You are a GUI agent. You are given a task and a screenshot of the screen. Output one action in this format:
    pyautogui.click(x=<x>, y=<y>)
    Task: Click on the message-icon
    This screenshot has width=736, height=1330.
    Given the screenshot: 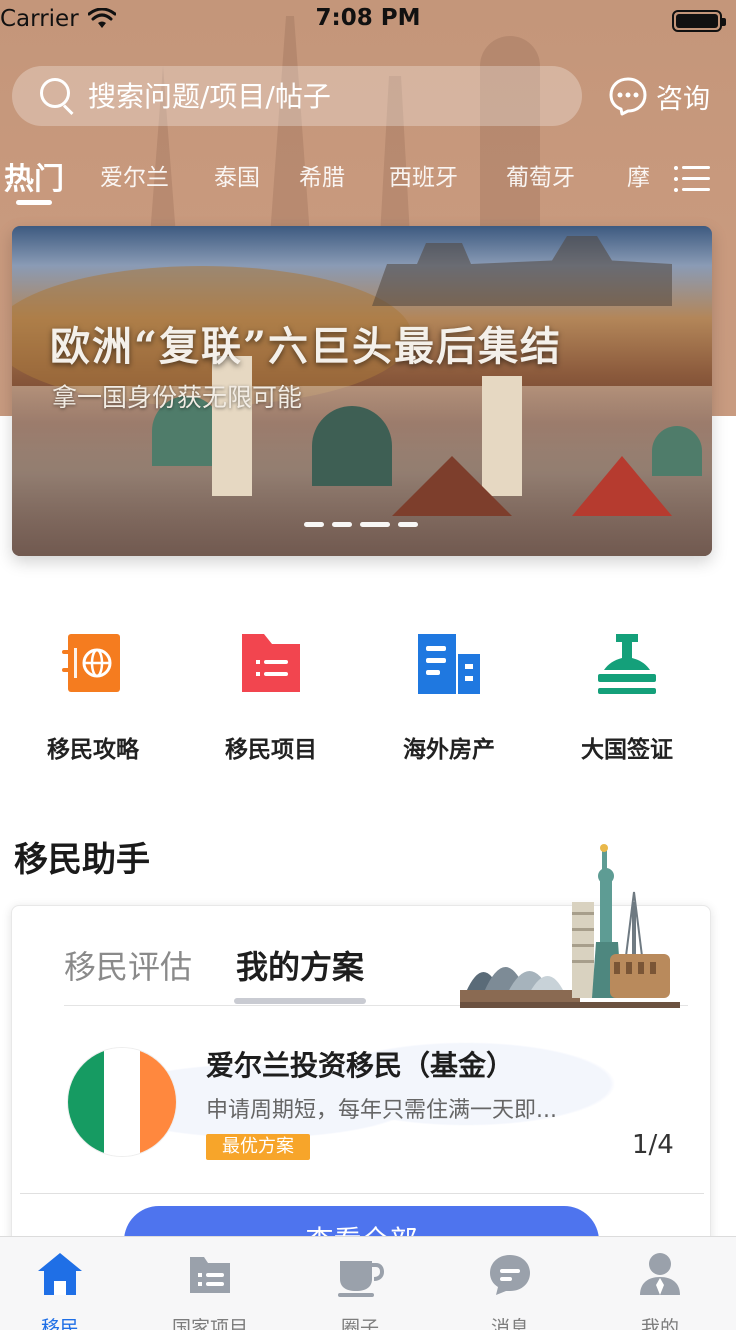 What is the action you would take?
    pyautogui.click(x=510, y=1275)
    